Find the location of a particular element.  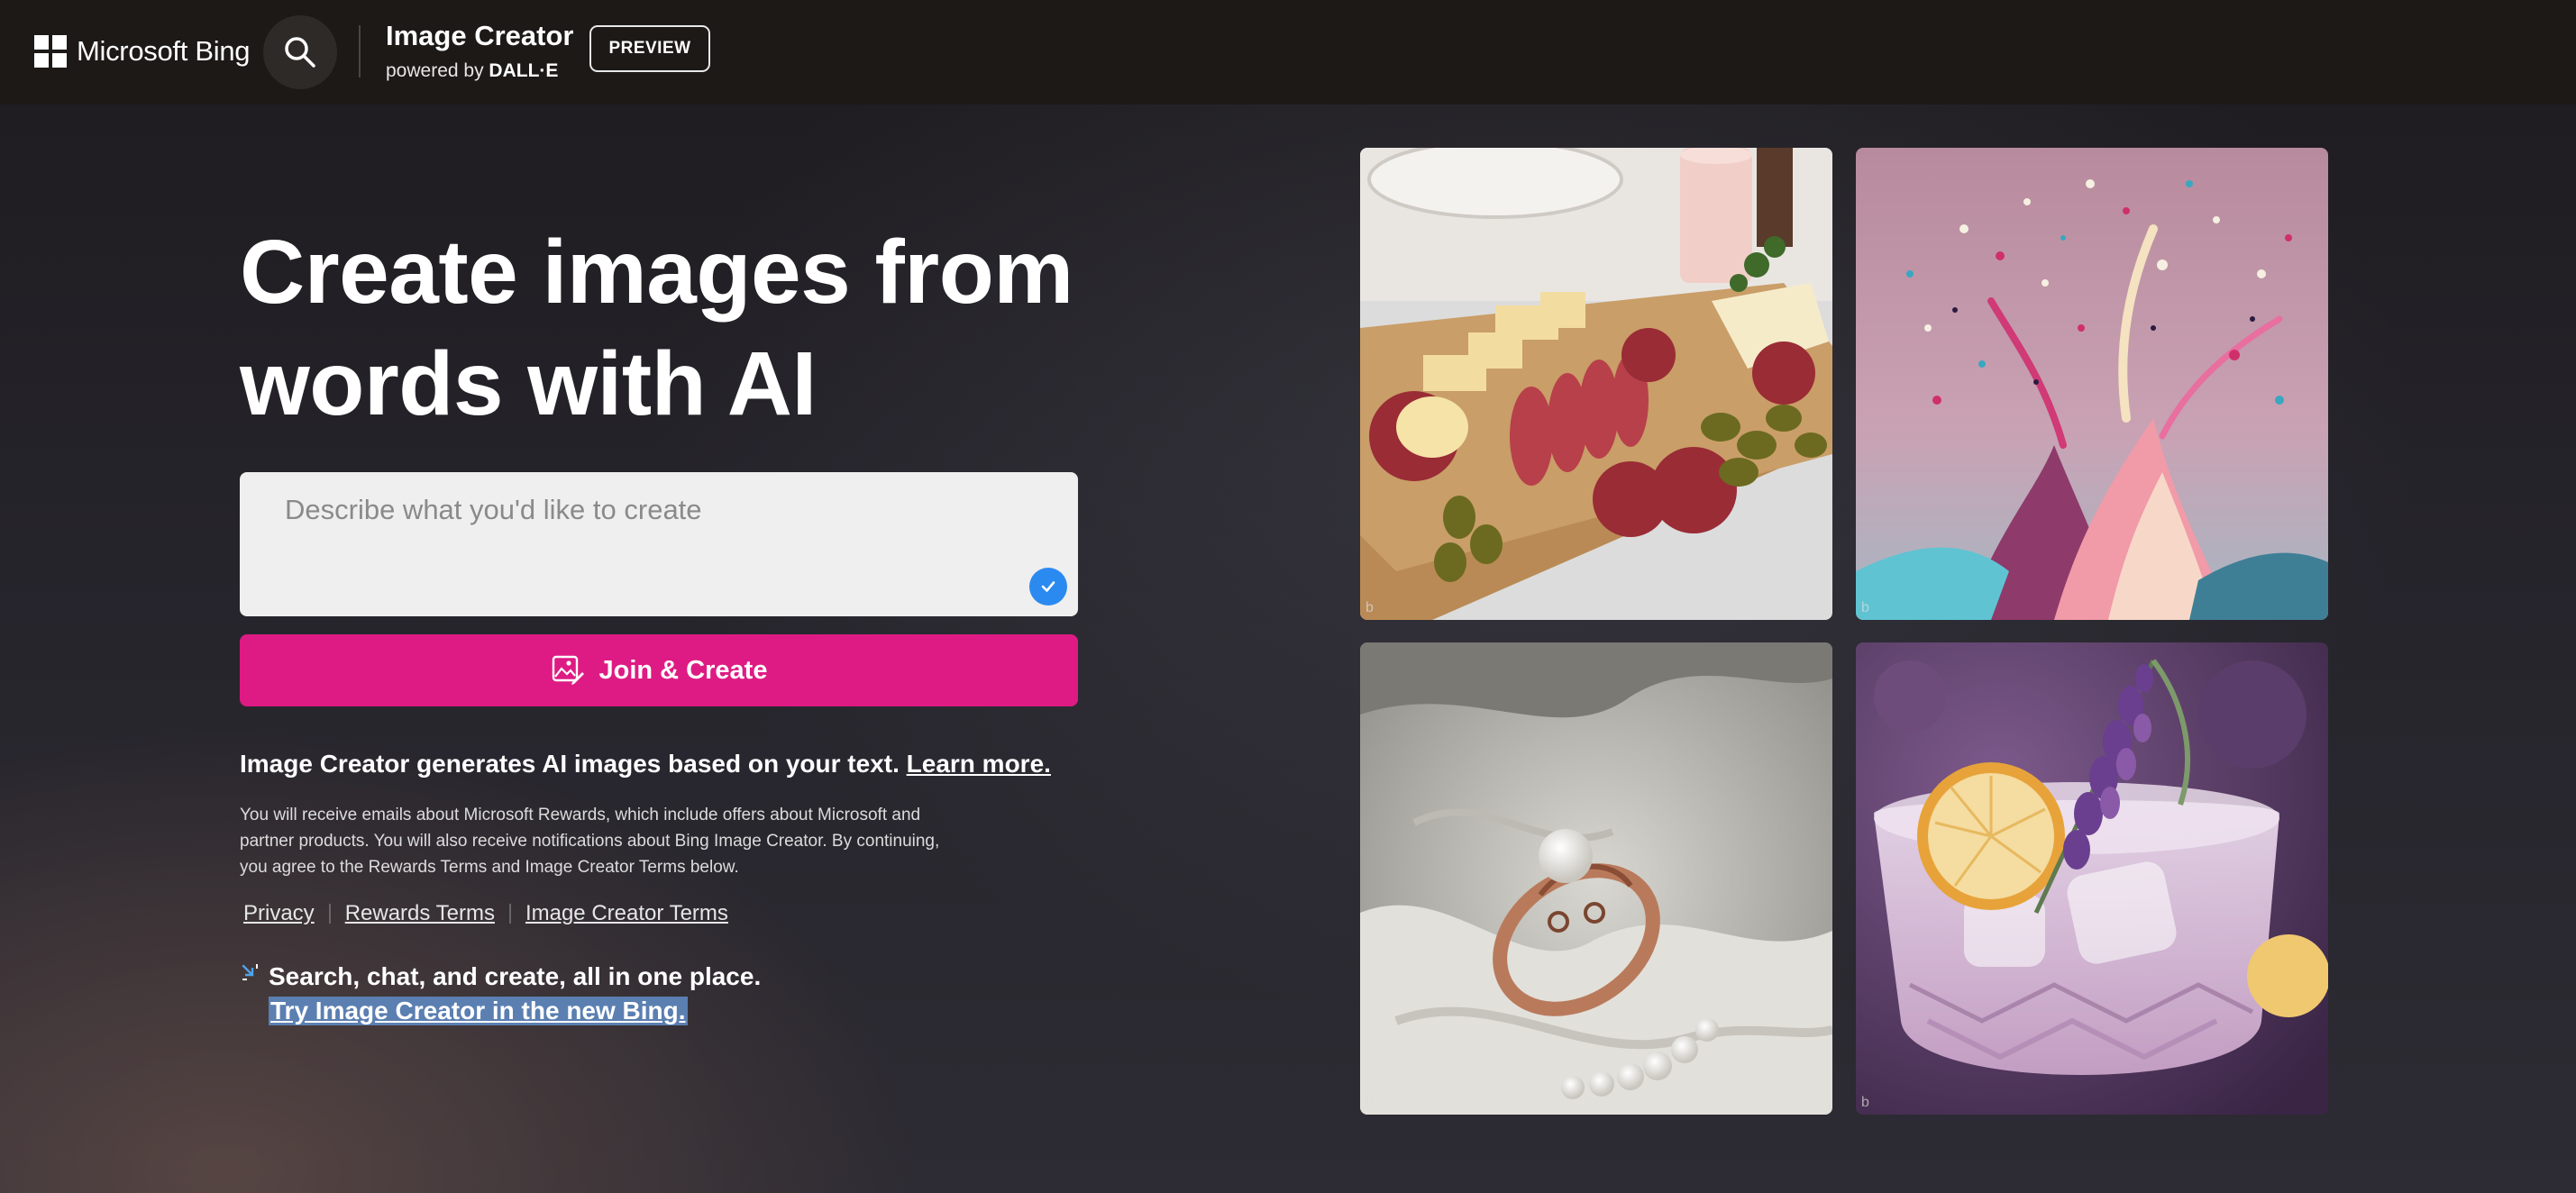

header-divider is located at coordinates (360, 51).